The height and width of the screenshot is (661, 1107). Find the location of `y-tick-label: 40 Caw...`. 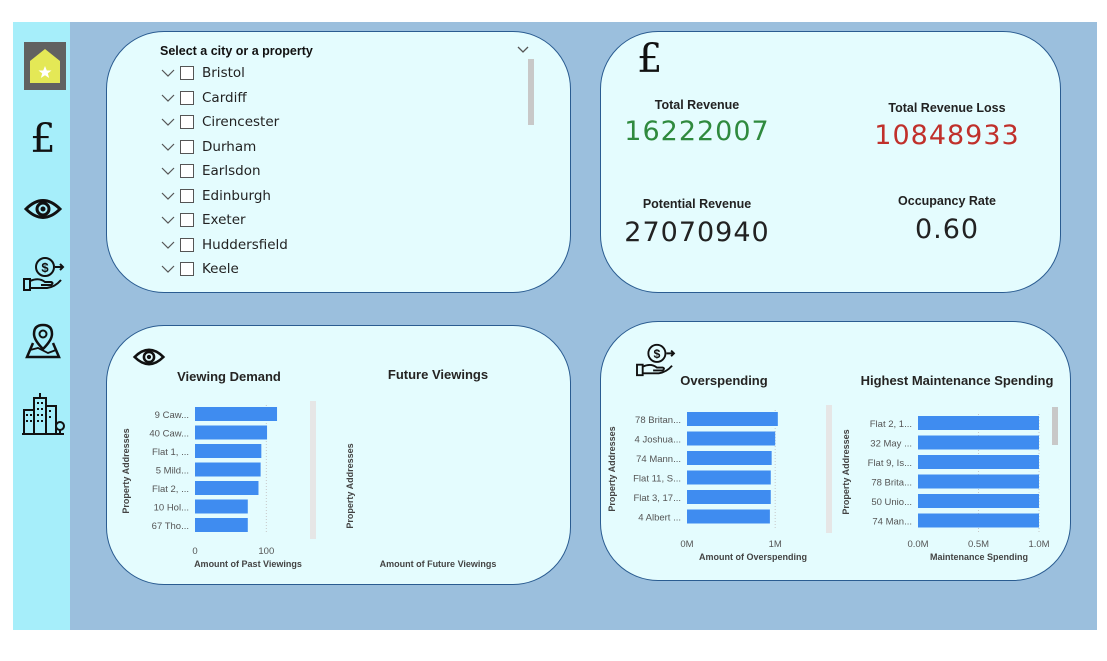

y-tick-label: 40 Caw... is located at coordinates (169, 434).